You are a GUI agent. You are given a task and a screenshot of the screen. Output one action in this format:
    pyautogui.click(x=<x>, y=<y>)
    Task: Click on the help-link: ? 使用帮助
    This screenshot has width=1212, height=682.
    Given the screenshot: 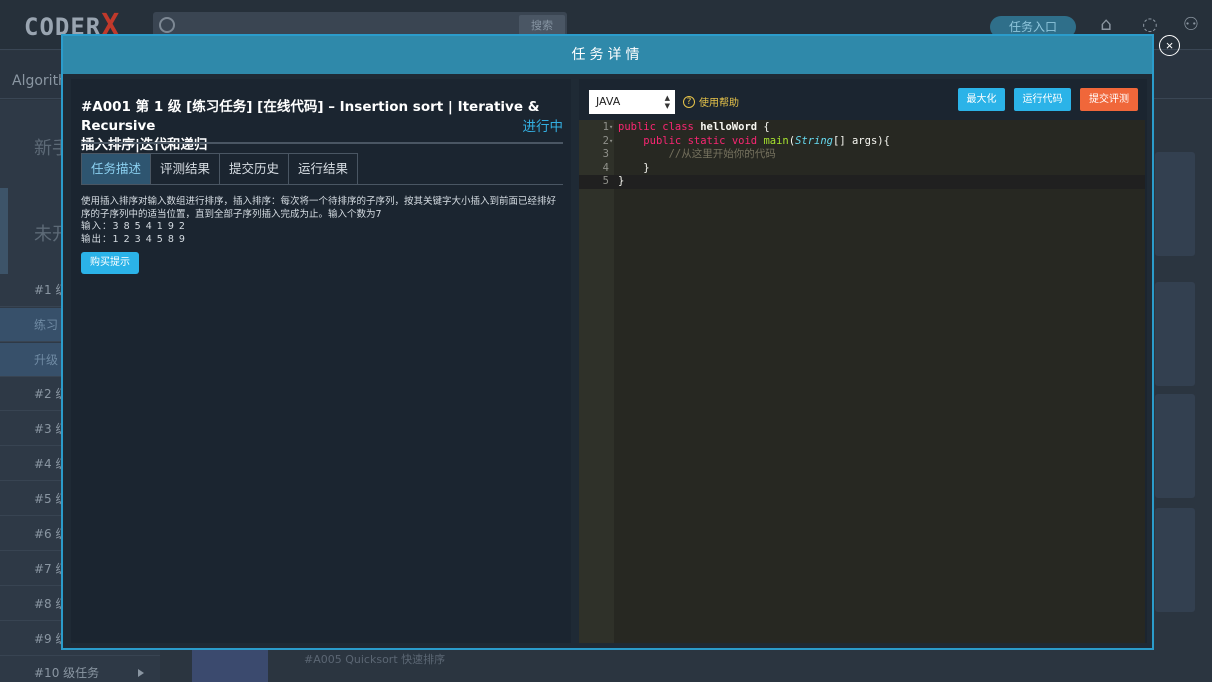 What is the action you would take?
    pyautogui.click(x=711, y=101)
    